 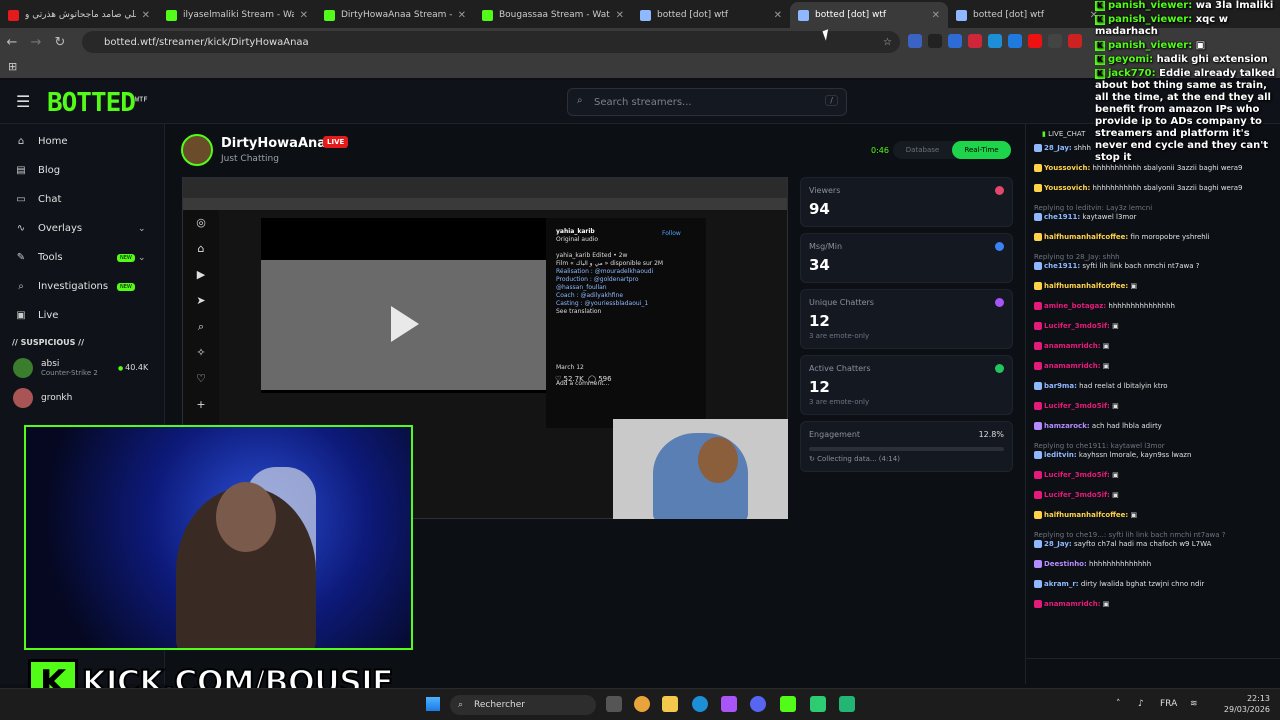 What do you see at coordinates (1142, 544) in the screenshot?
I see `chat-text: sayfto ch7al hadi ma chafoch w9 L7WA` at bounding box center [1142, 544].